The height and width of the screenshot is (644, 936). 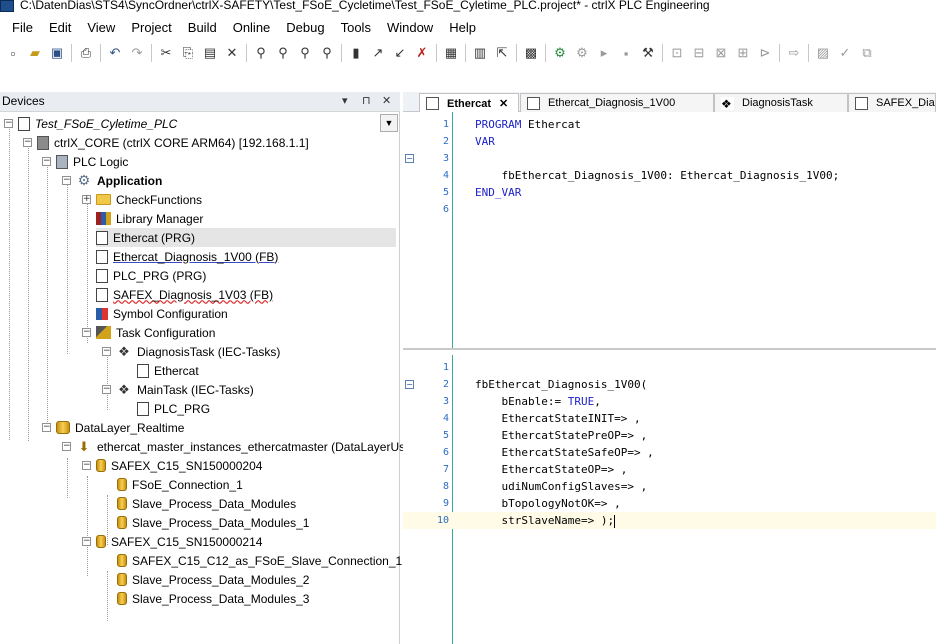 I want to click on run-to-cursor-icon: ⇨, so click(x=794, y=53).